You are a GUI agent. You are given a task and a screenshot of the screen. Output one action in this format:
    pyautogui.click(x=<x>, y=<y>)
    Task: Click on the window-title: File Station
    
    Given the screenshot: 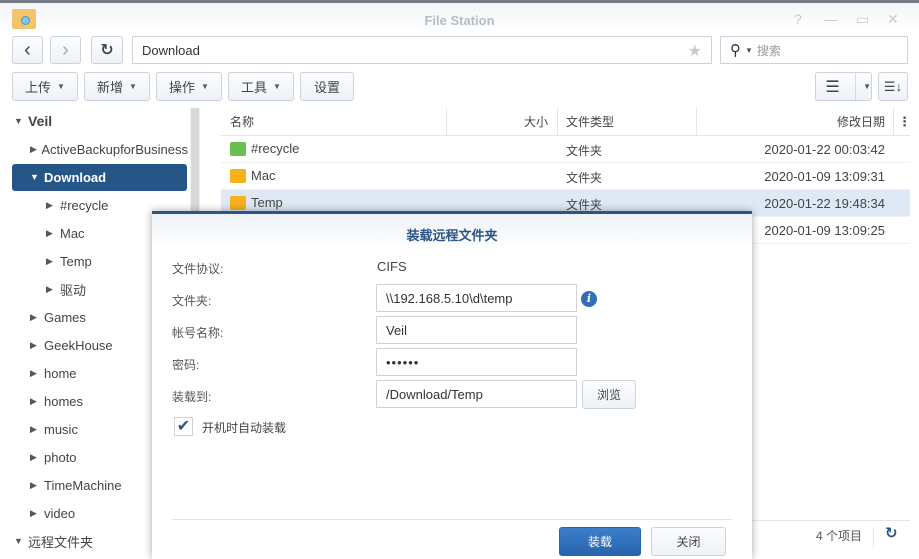 What is the action you would take?
    pyautogui.click(x=459, y=20)
    